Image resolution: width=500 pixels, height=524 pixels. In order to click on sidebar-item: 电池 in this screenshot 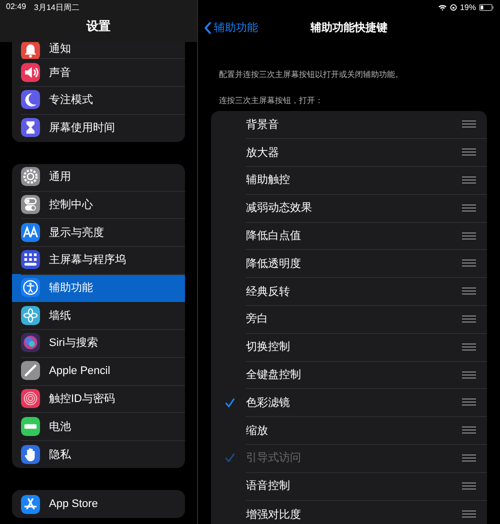, I will do `click(98, 426)`.